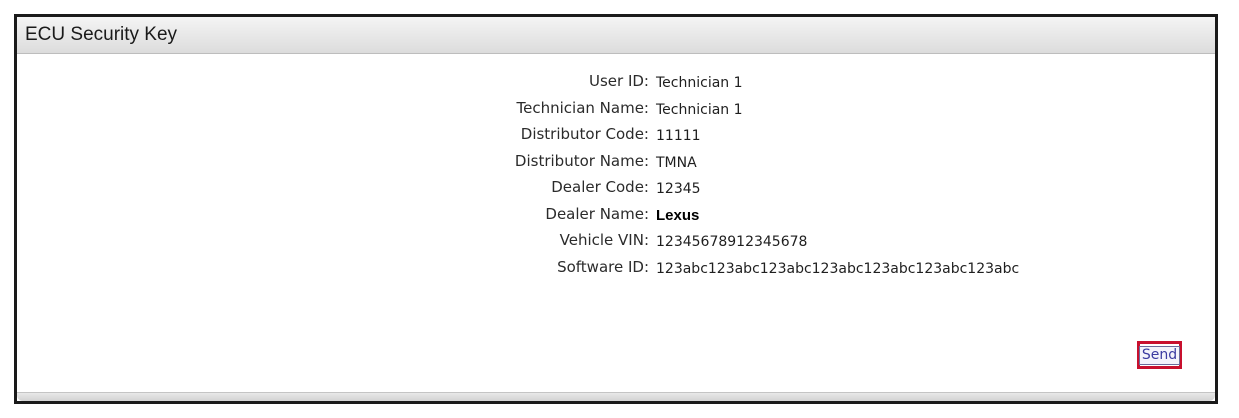  Describe the element at coordinates (699, 83) in the screenshot. I see `user-id-value: Technician 1` at that location.